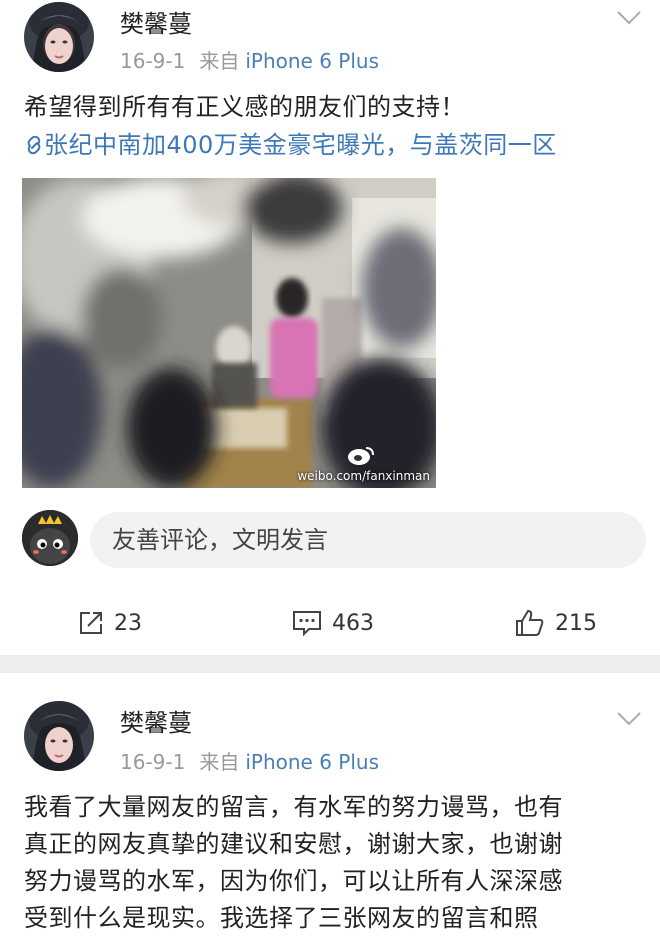 Image resolution: width=660 pixels, height=940 pixels. I want to click on link-icon, so click(34, 145).